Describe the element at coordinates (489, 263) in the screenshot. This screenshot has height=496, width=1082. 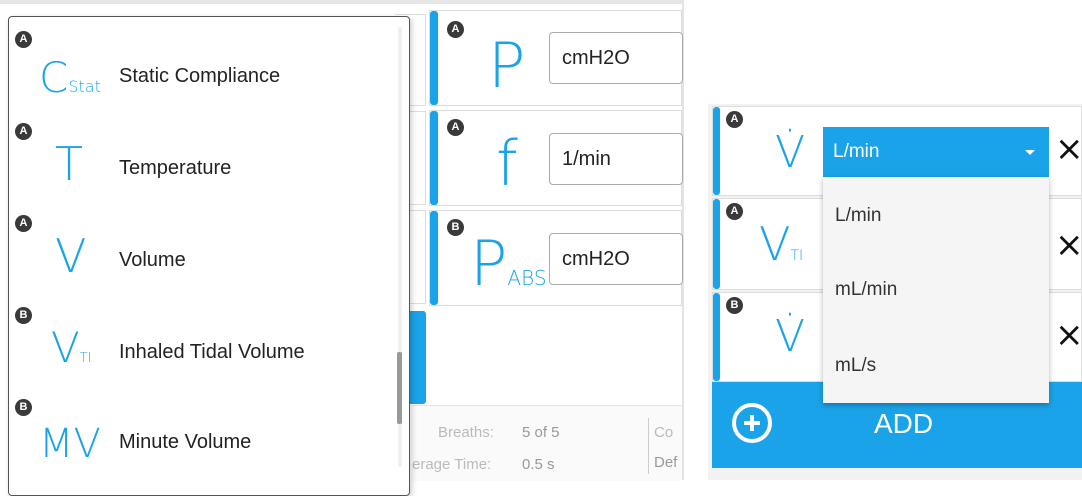
I see `symbol-main: P` at that location.